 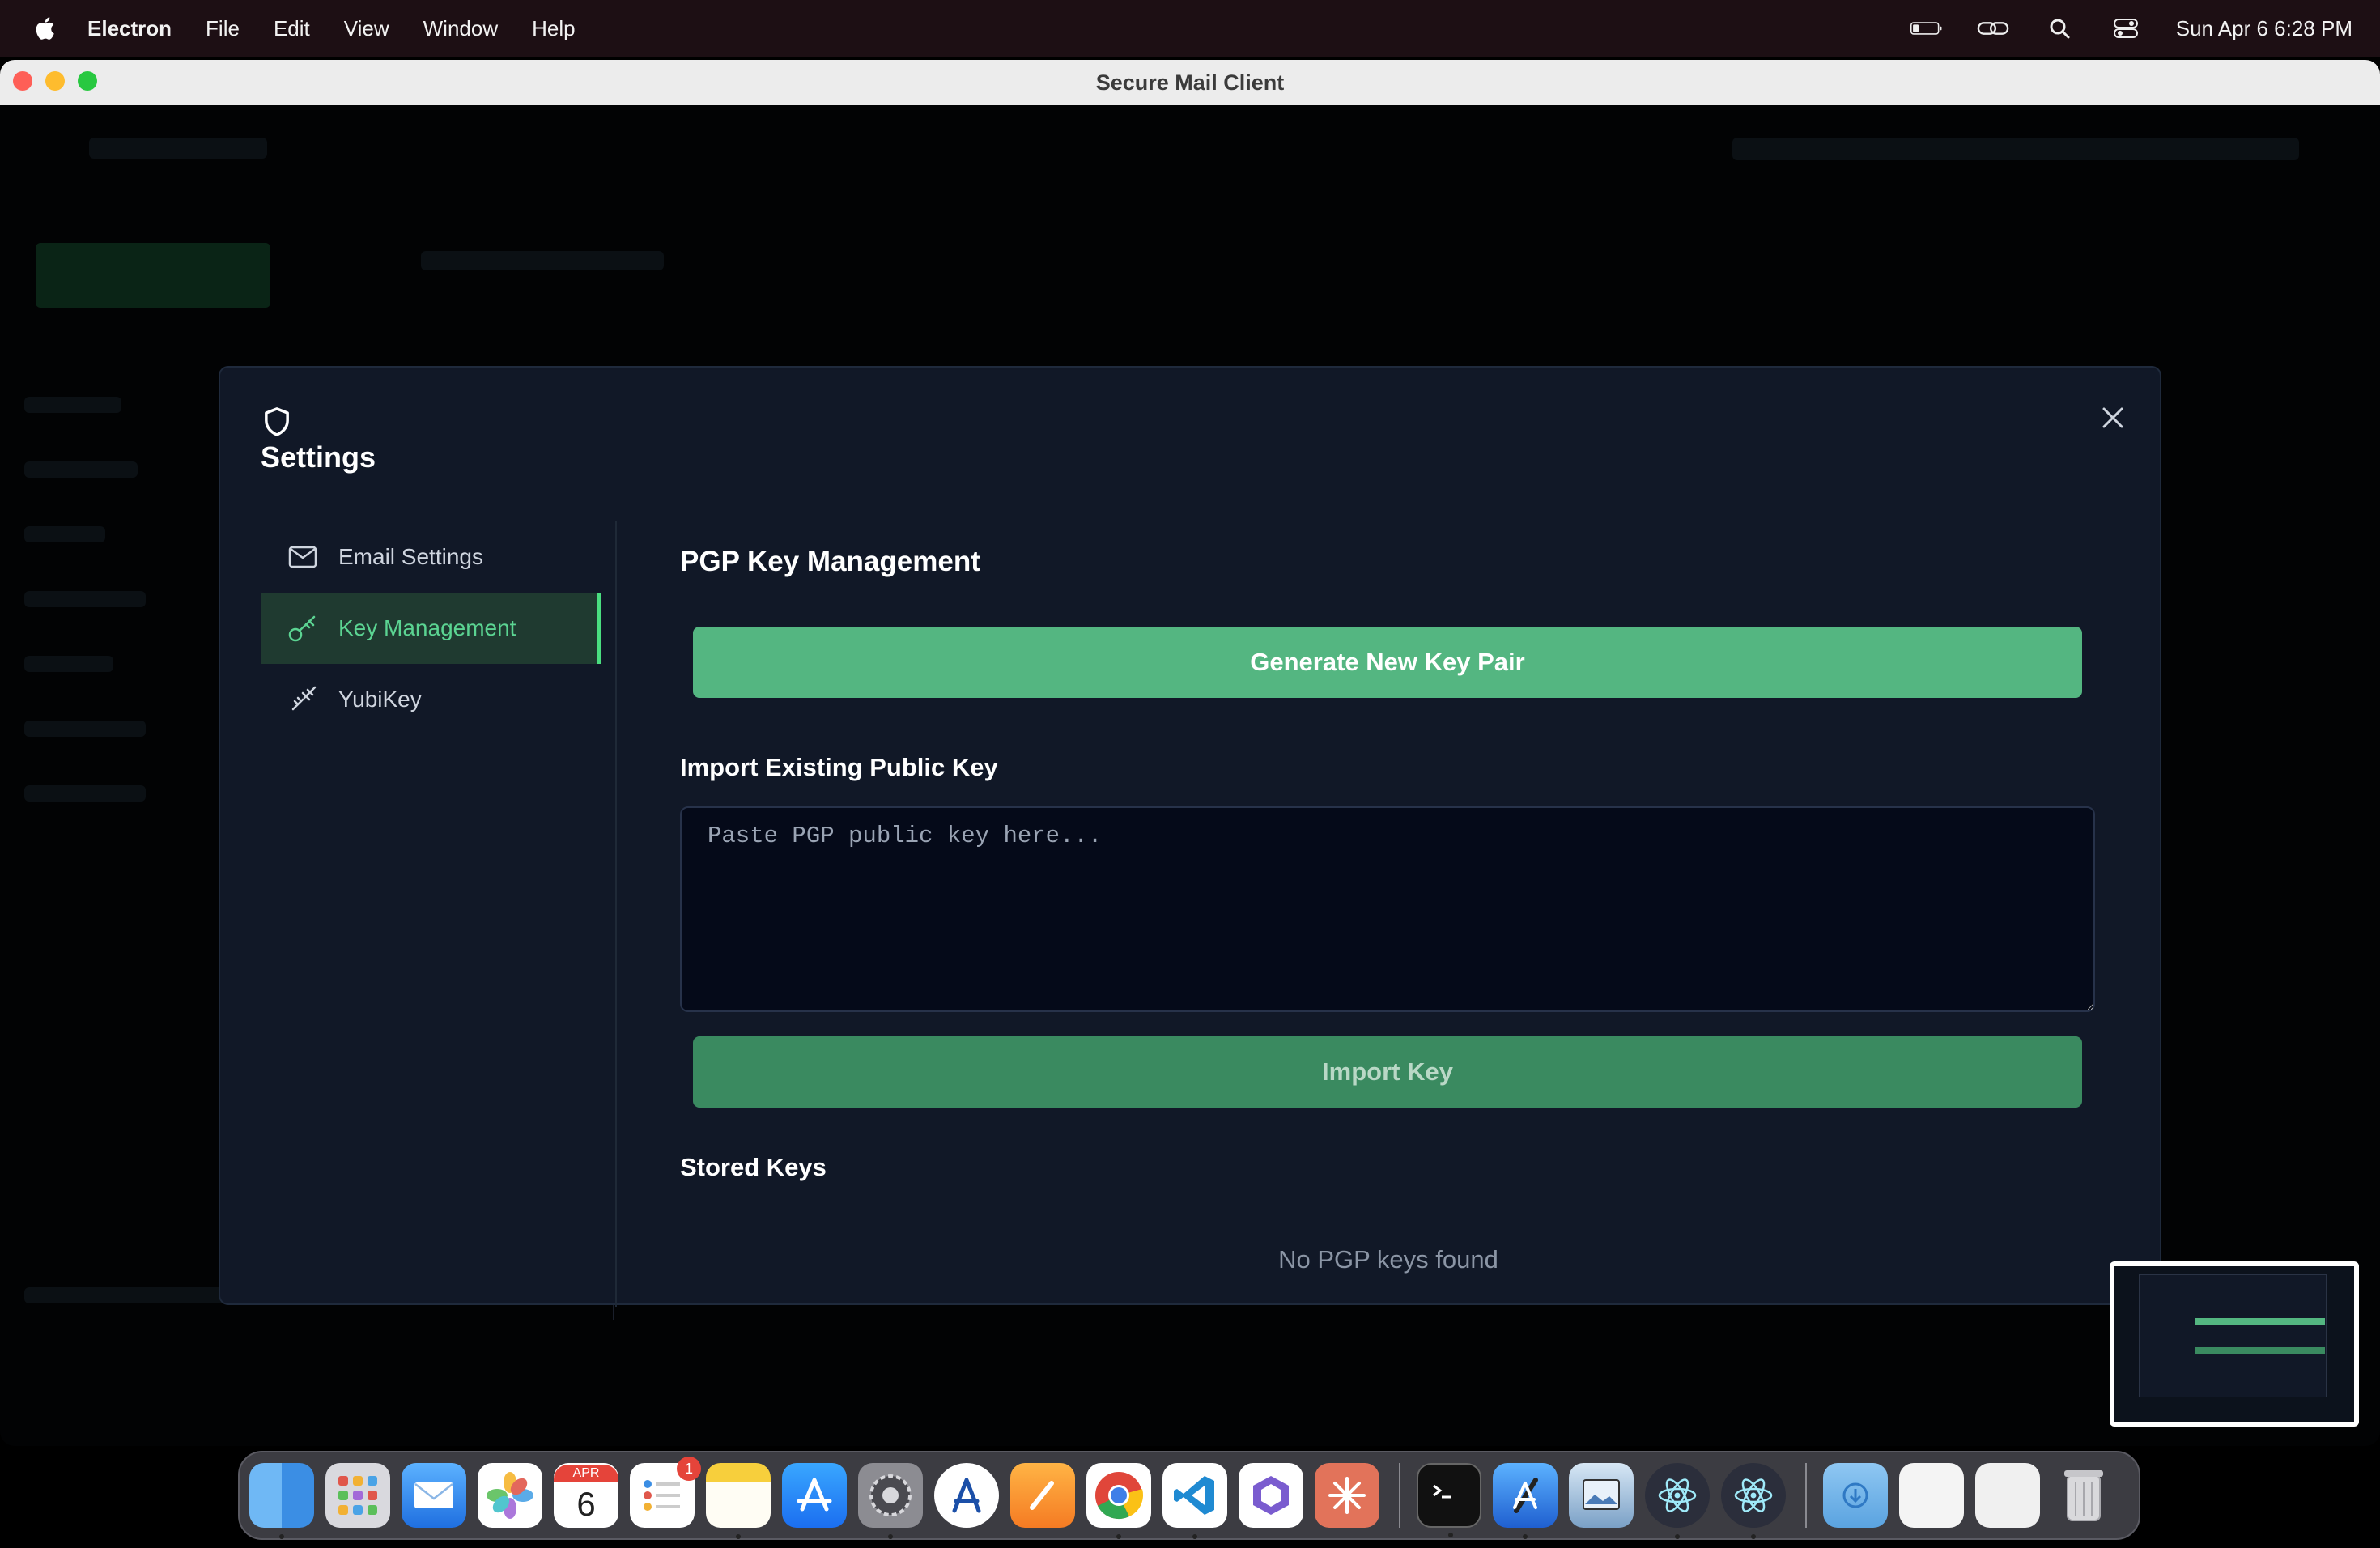 What do you see at coordinates (357, 1495) in the screenshot?
I see `launchpad-icon` at bounding box center [357, 1495].